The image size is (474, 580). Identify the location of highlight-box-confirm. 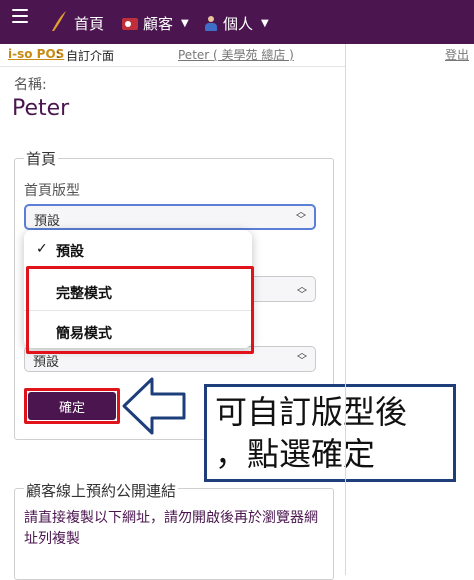
(72, 406).